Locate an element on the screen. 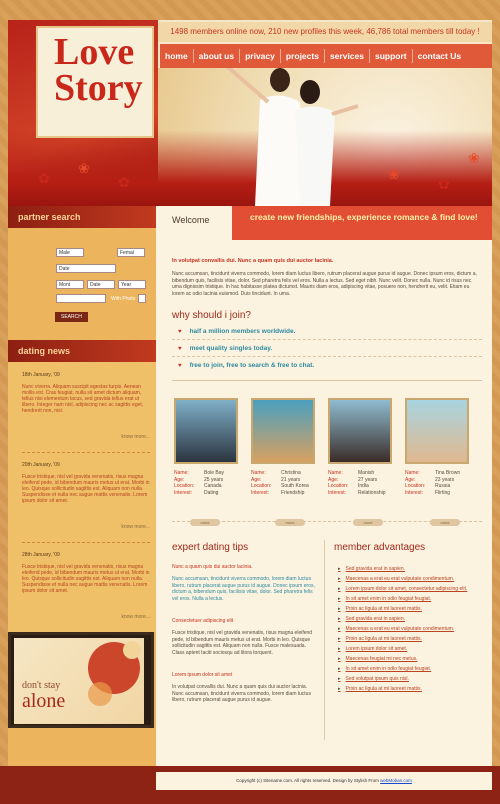 This screenshot has height=804, width=500. gender-select: Male is located at coordinates (70, 252).